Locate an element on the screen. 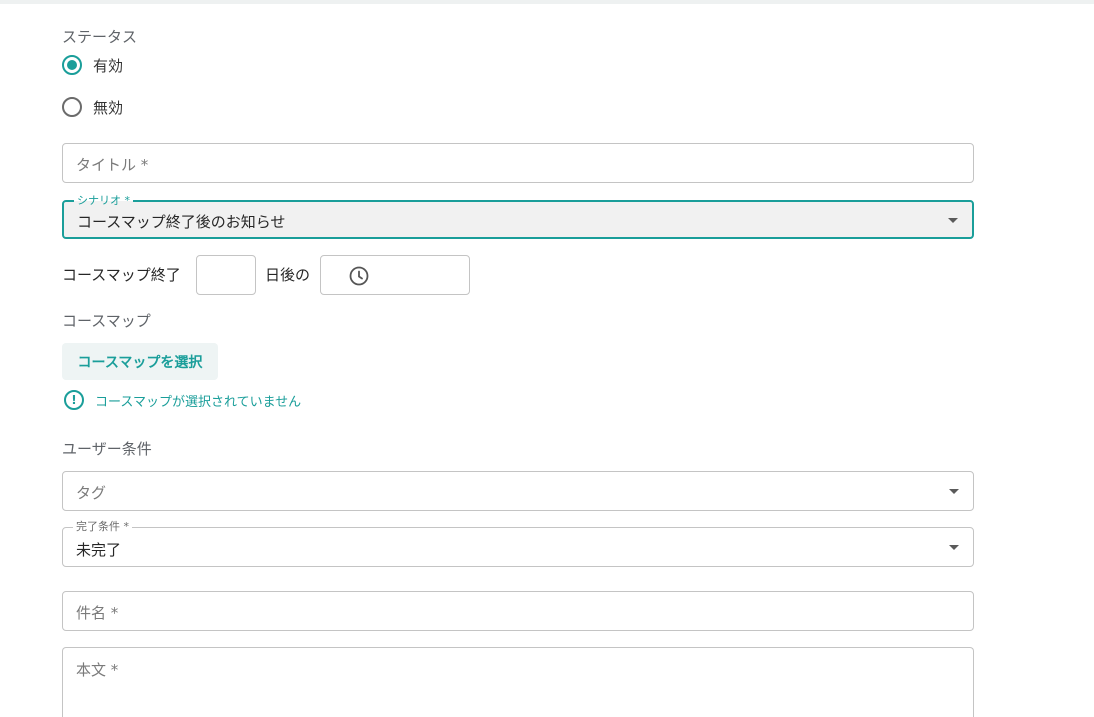 The image size is (1094, 717). status-option-active-label: 有効 is located at coordinates (108, 65).